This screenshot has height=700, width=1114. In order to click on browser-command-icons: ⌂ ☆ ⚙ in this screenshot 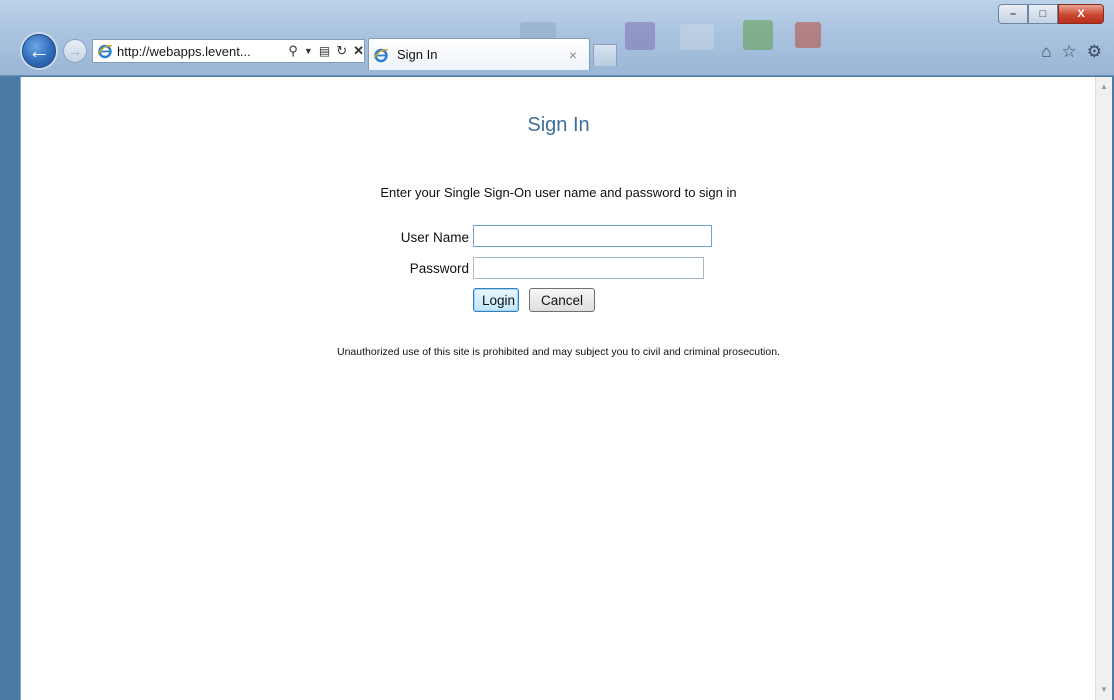, I will do `click(1071, 52)`.